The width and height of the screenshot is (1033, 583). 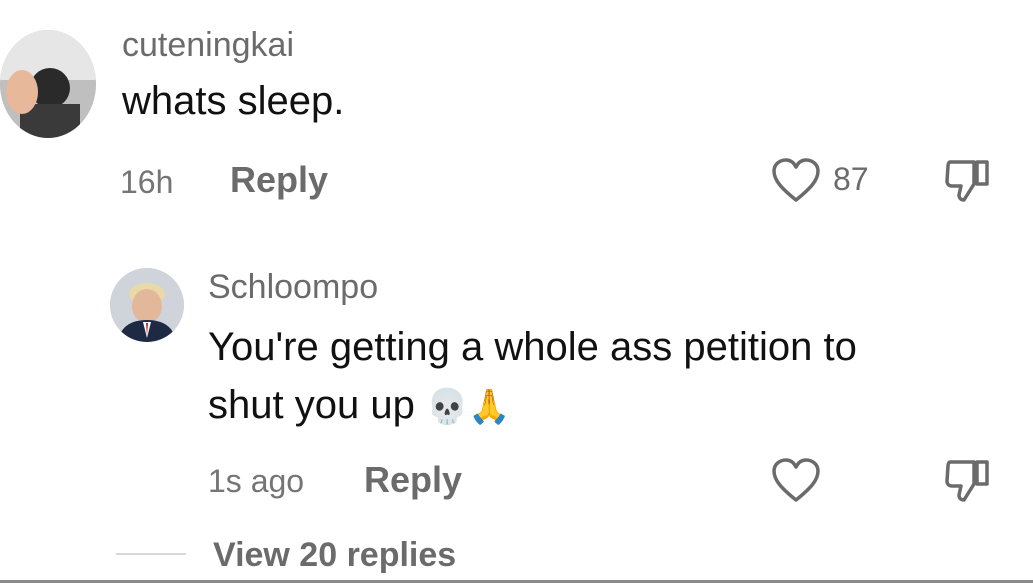 I want to click on view-replies-button: View 20 replies, so click(x=334, y=555).